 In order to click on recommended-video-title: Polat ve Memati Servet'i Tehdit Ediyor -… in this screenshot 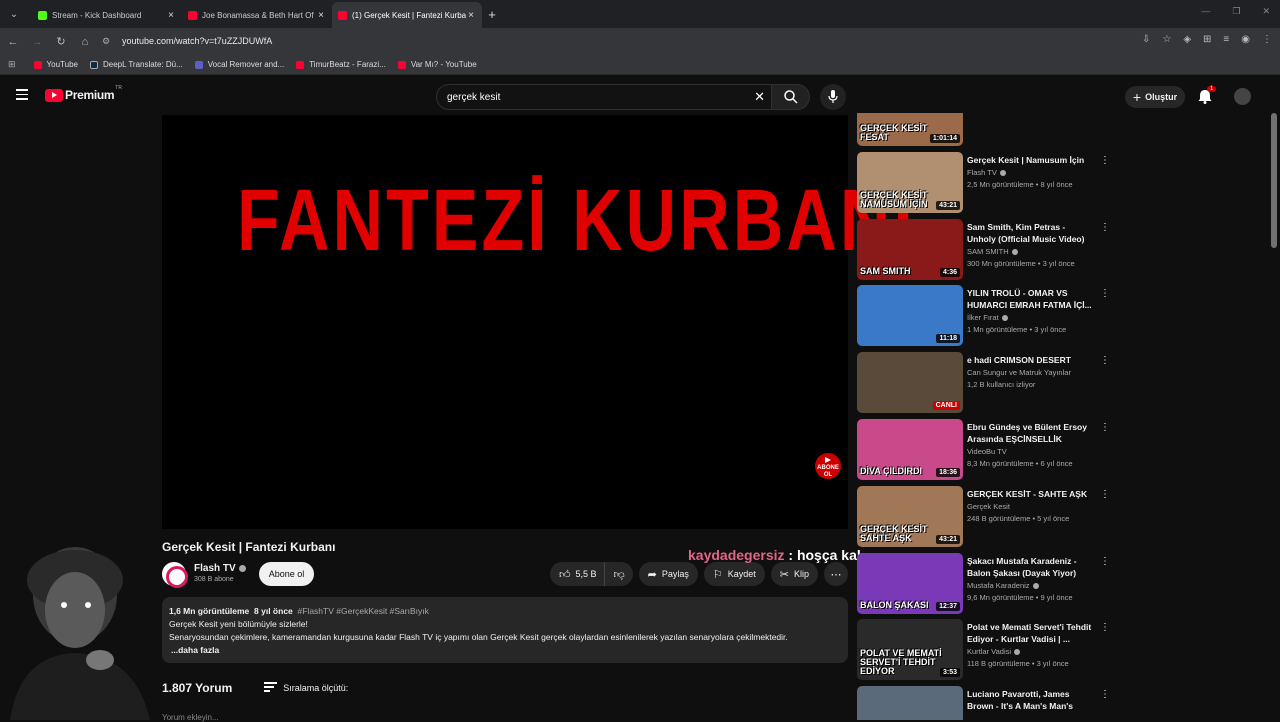, I will do `click(1031, 633)`.